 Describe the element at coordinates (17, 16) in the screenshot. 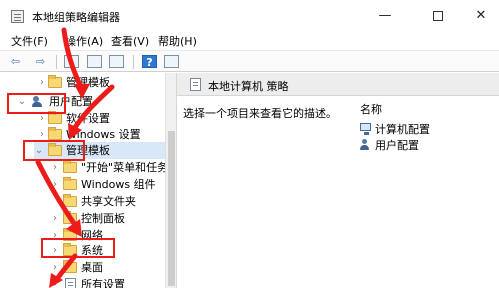

I see `policy-editor-icon` at that location.